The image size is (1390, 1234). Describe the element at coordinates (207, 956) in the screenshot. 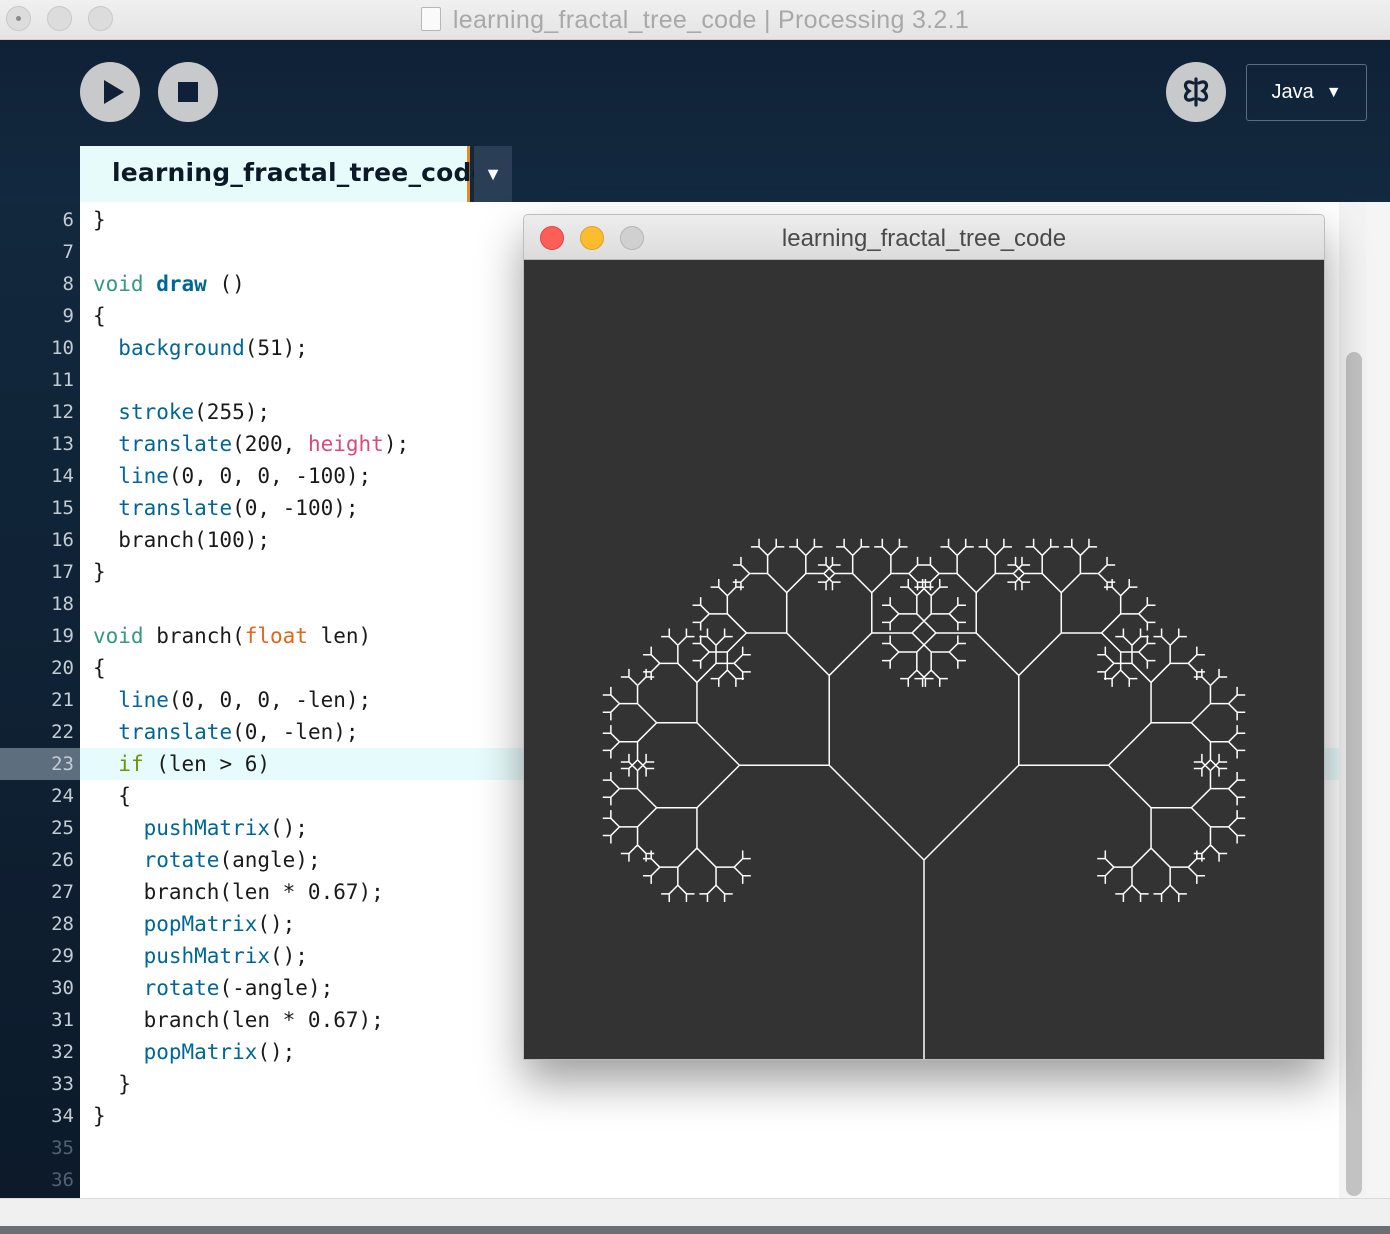

I see `code-token: pushMatrix` at that location.